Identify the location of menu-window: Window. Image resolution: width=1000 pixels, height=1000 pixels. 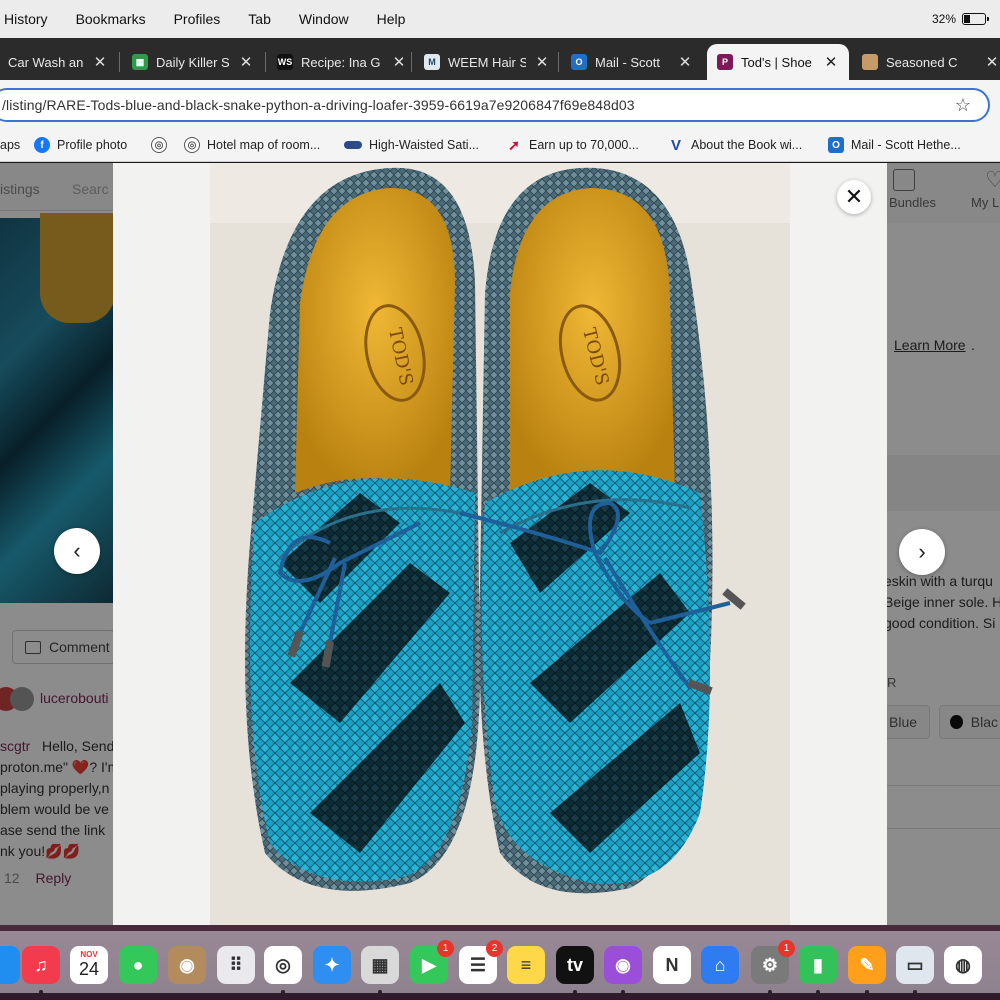
(324, 19).